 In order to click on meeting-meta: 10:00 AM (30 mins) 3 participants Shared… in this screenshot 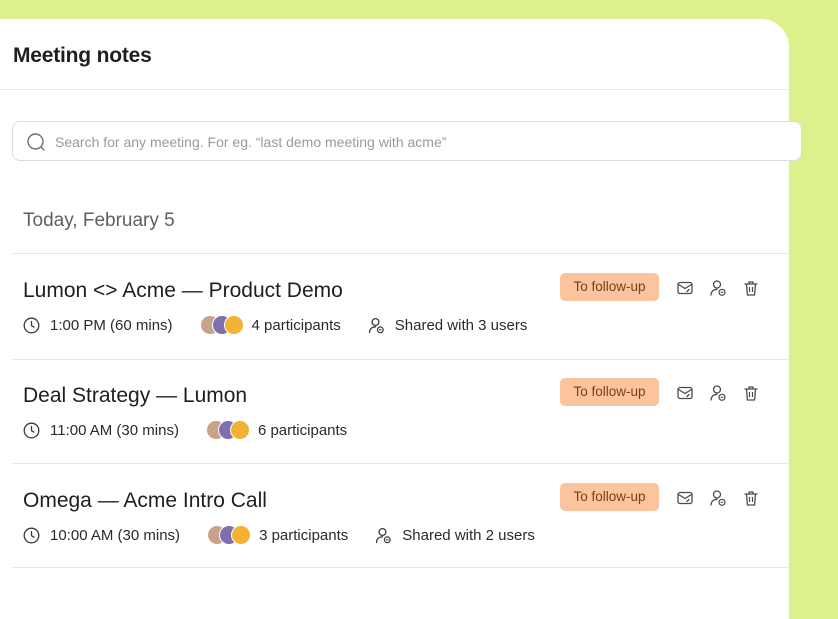, I will do `click(279, 535)`.